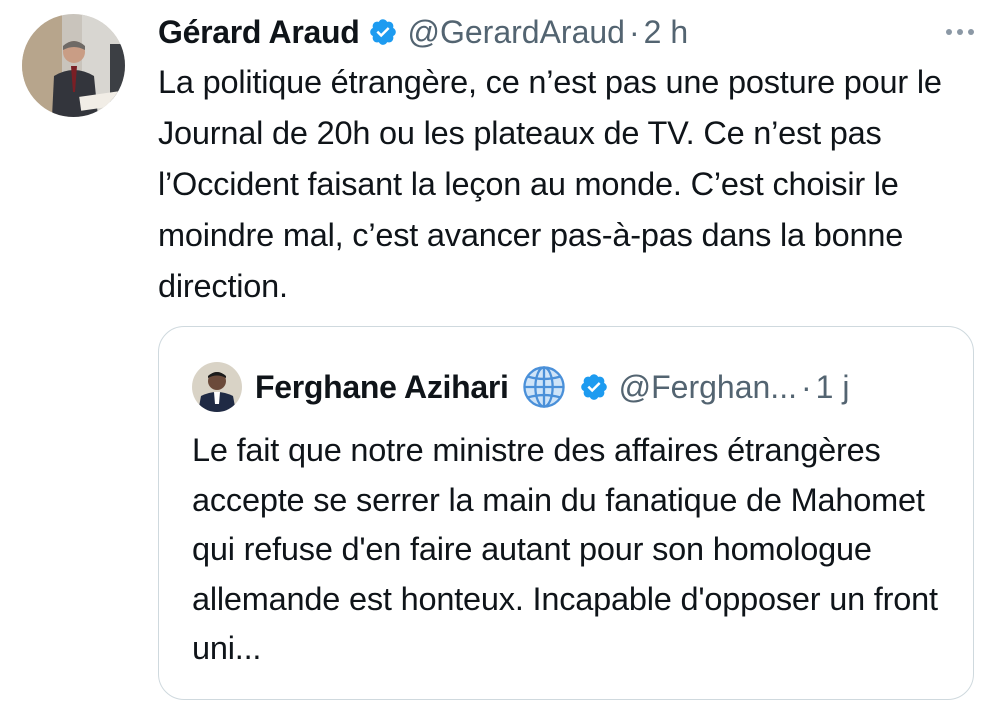 Image resolution: width=1000 pixels, height=707 pixels. Describe the element at coordinates (259, 32) in the screenshot. I see `author-name: Gérard Araud` at that location.